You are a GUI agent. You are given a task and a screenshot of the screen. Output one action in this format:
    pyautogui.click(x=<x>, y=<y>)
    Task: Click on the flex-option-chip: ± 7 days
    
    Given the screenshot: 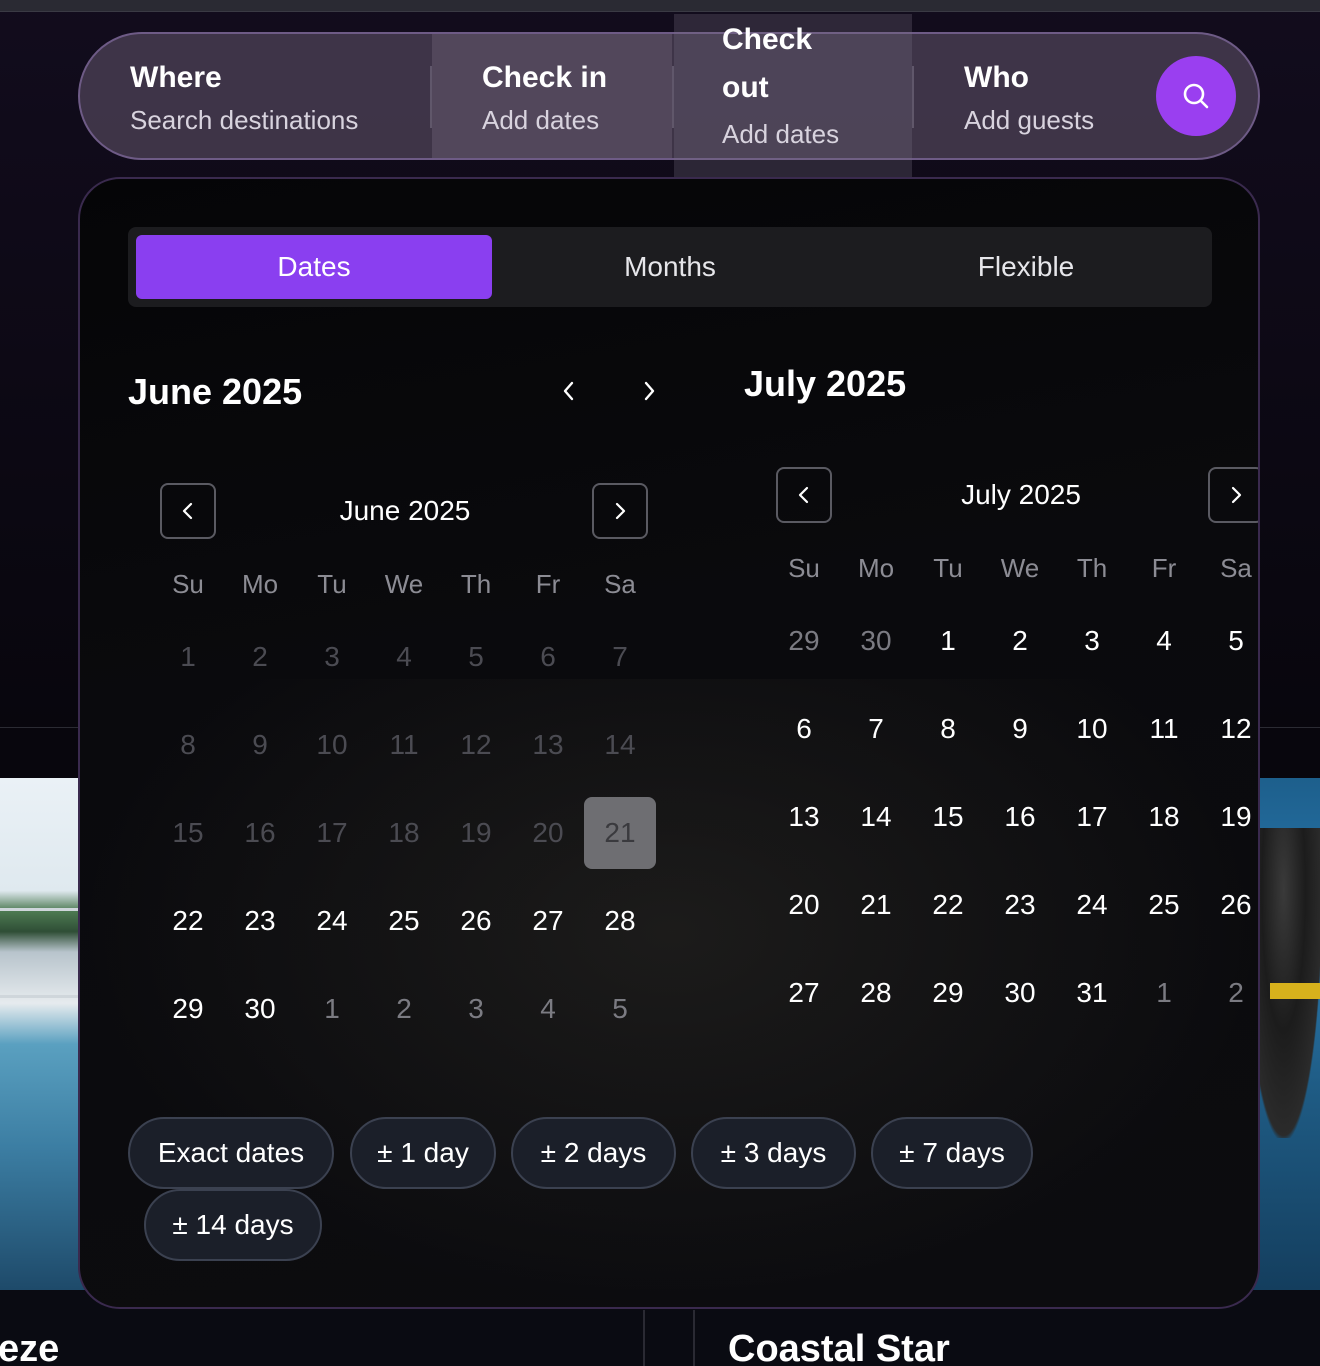 What is the action you would take?
    pyautogui.click(x=952, y=1153)
    